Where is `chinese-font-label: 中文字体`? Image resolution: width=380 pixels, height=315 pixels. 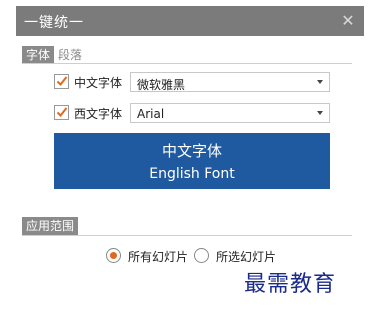
chinese-font-label: 中文字体 is located at coordinates (98, 83).